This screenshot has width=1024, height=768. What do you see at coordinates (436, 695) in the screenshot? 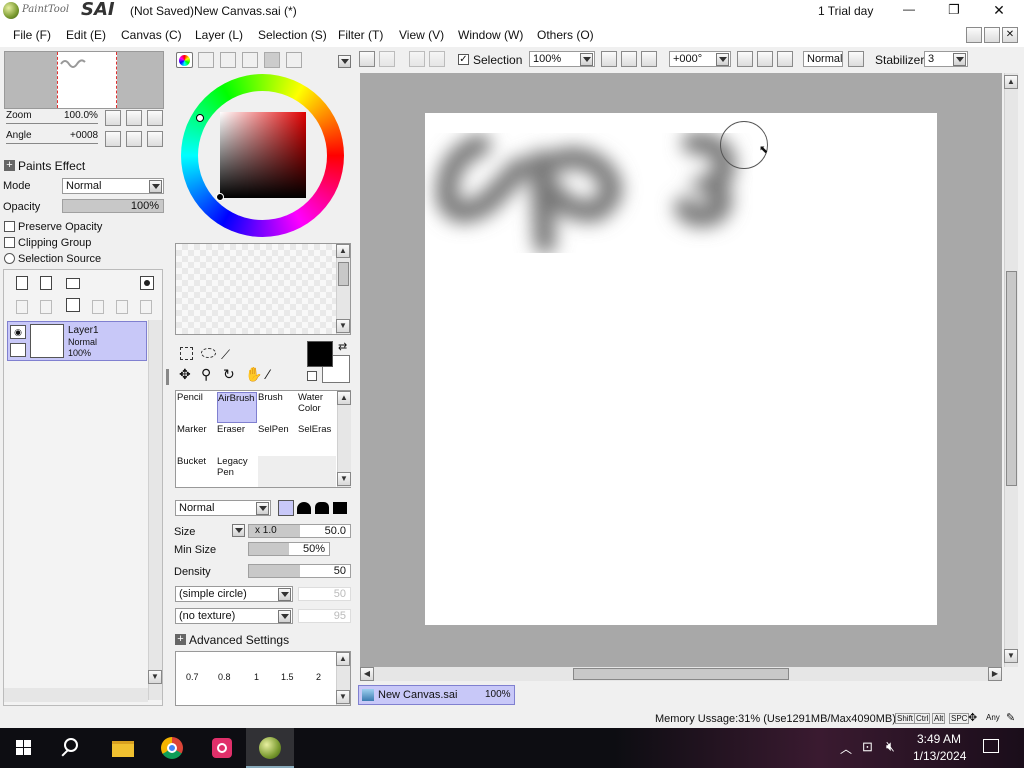
I see `document-tab: New Canvas.sai 100%` at bounding box center [436, 695].